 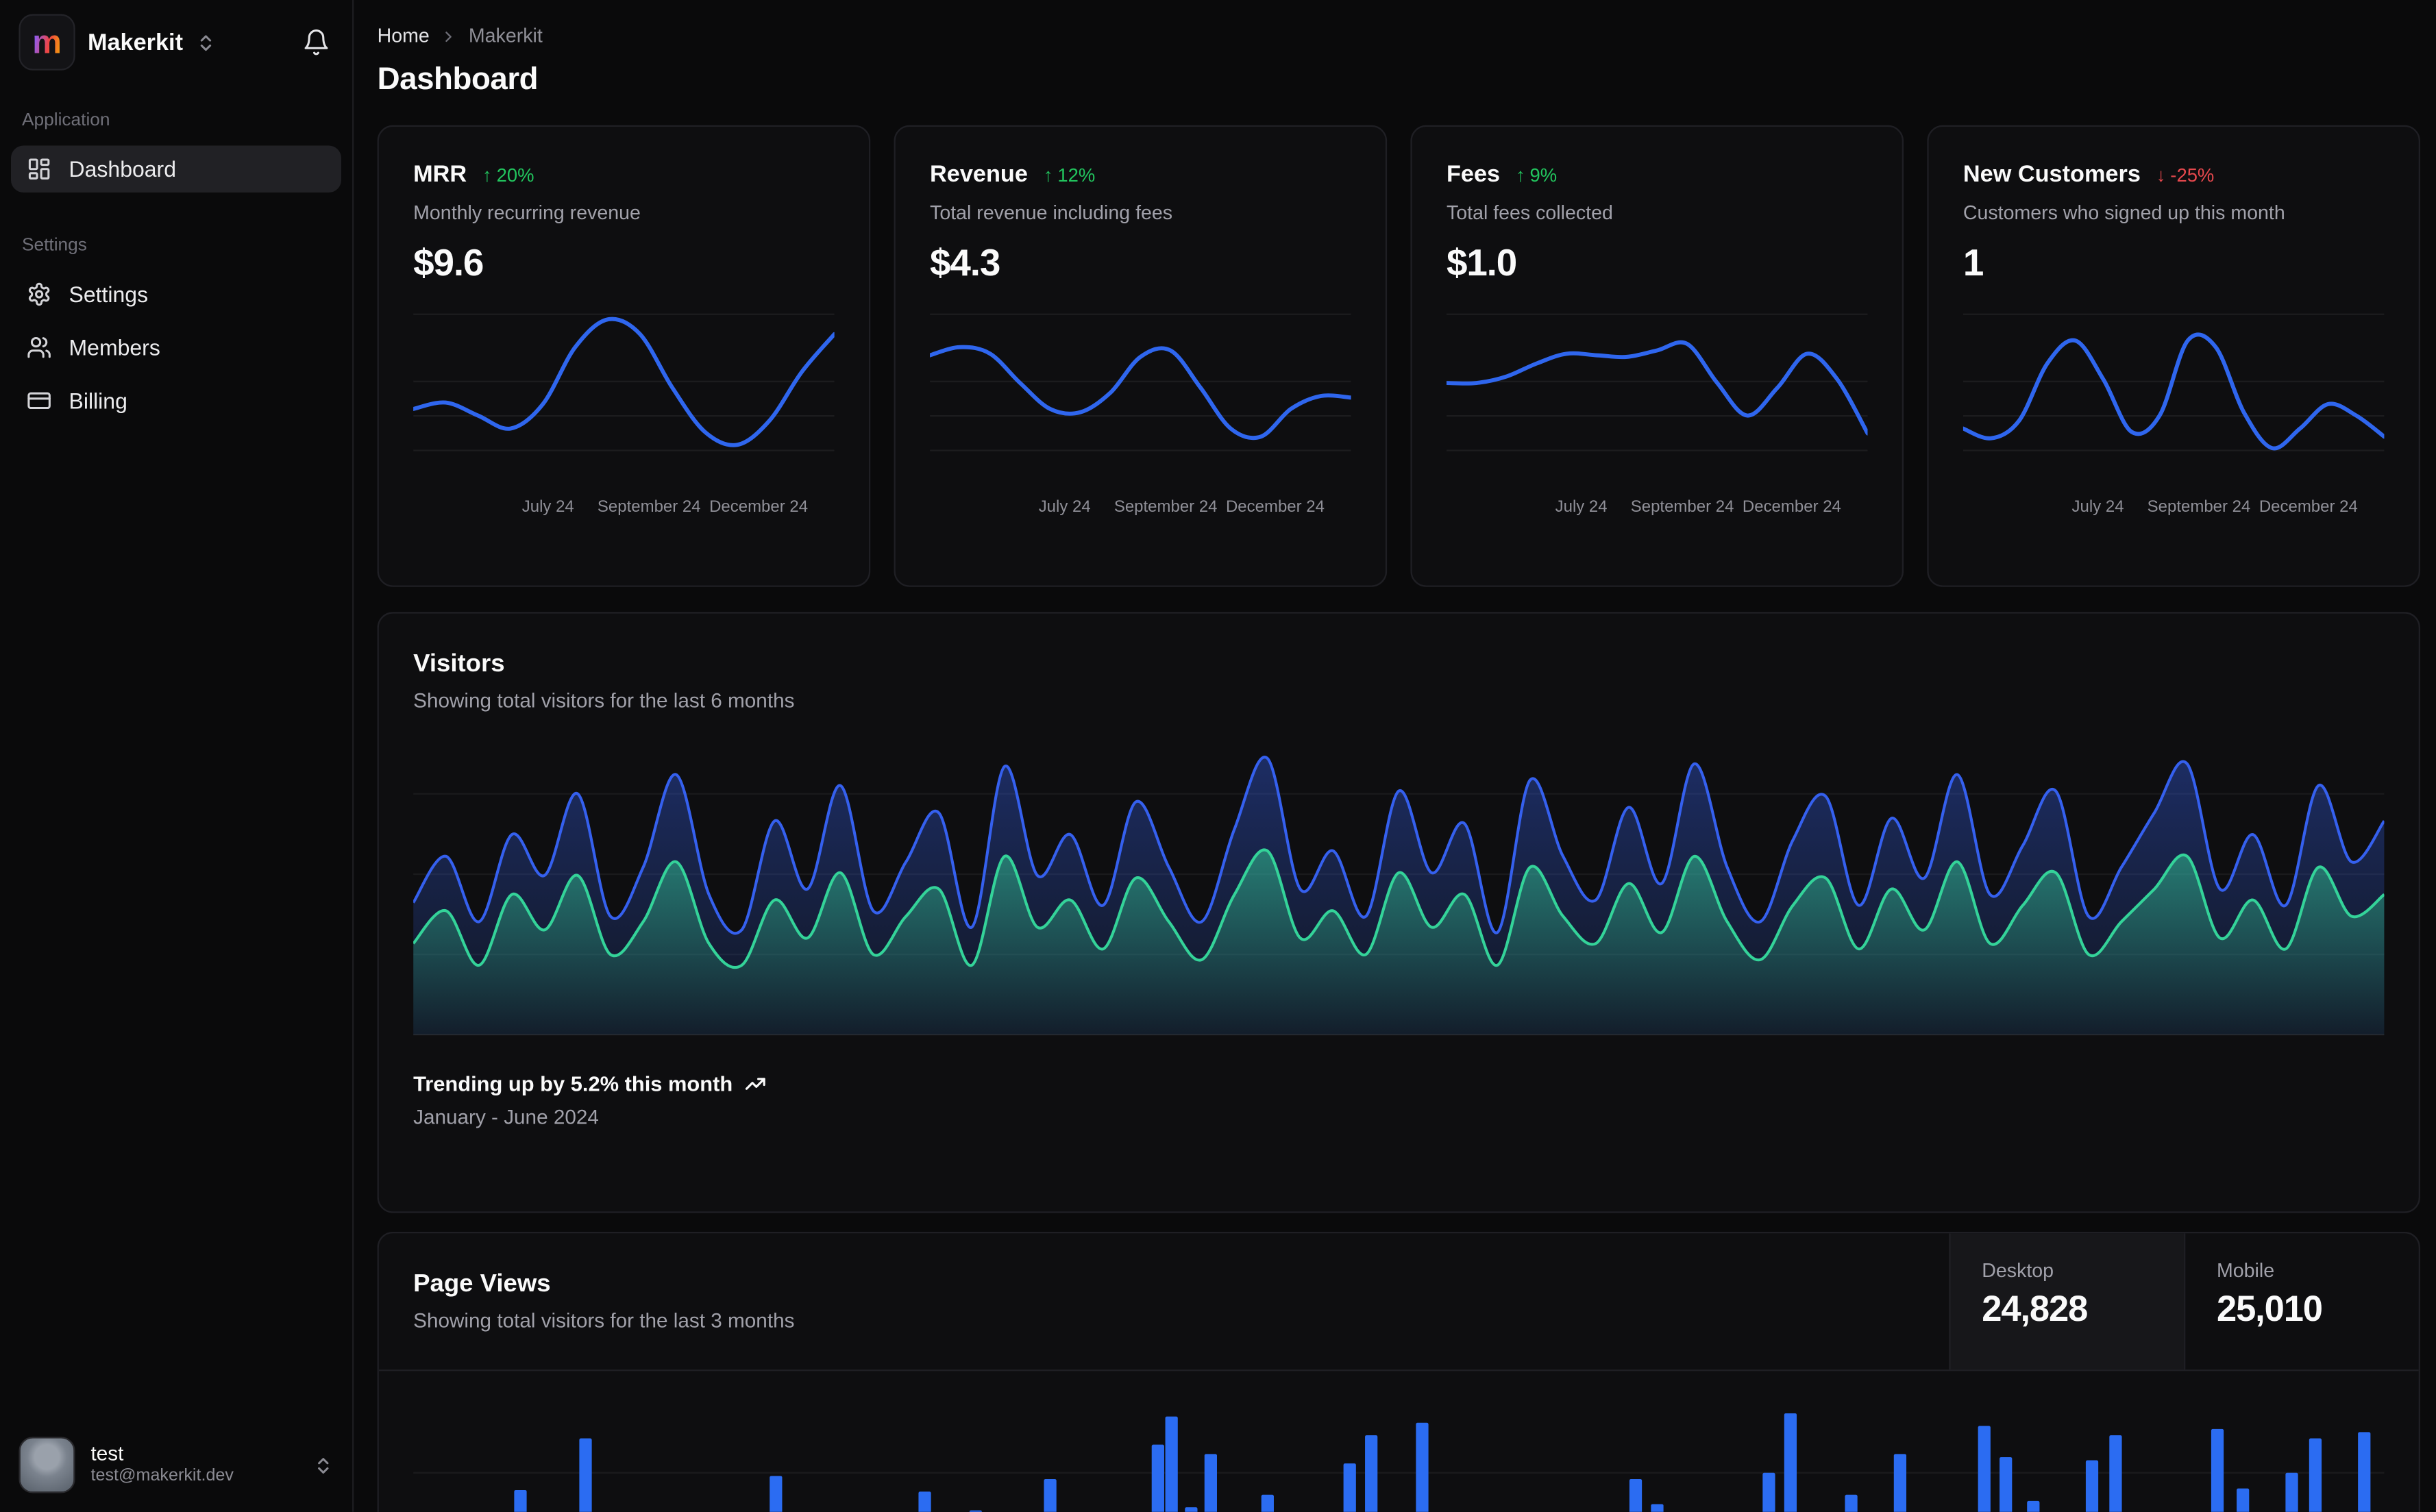 I want to click on breadcrumb-current: Makerkit, so click(x=505, y=36).